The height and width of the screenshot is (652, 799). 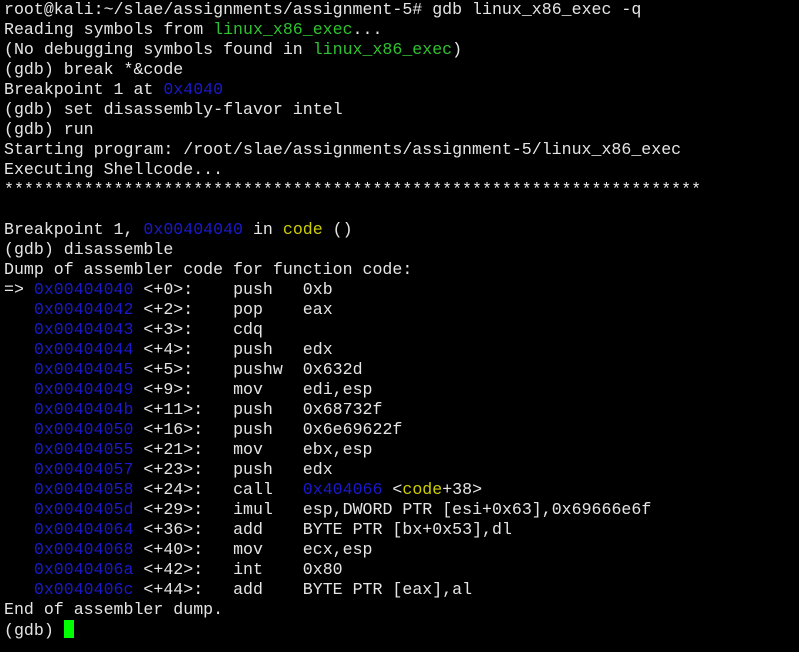 I want to click on disasm-row: 0x0040406c <+44>: add BYTE PTR [eax],al, so click(x=401, y=590).